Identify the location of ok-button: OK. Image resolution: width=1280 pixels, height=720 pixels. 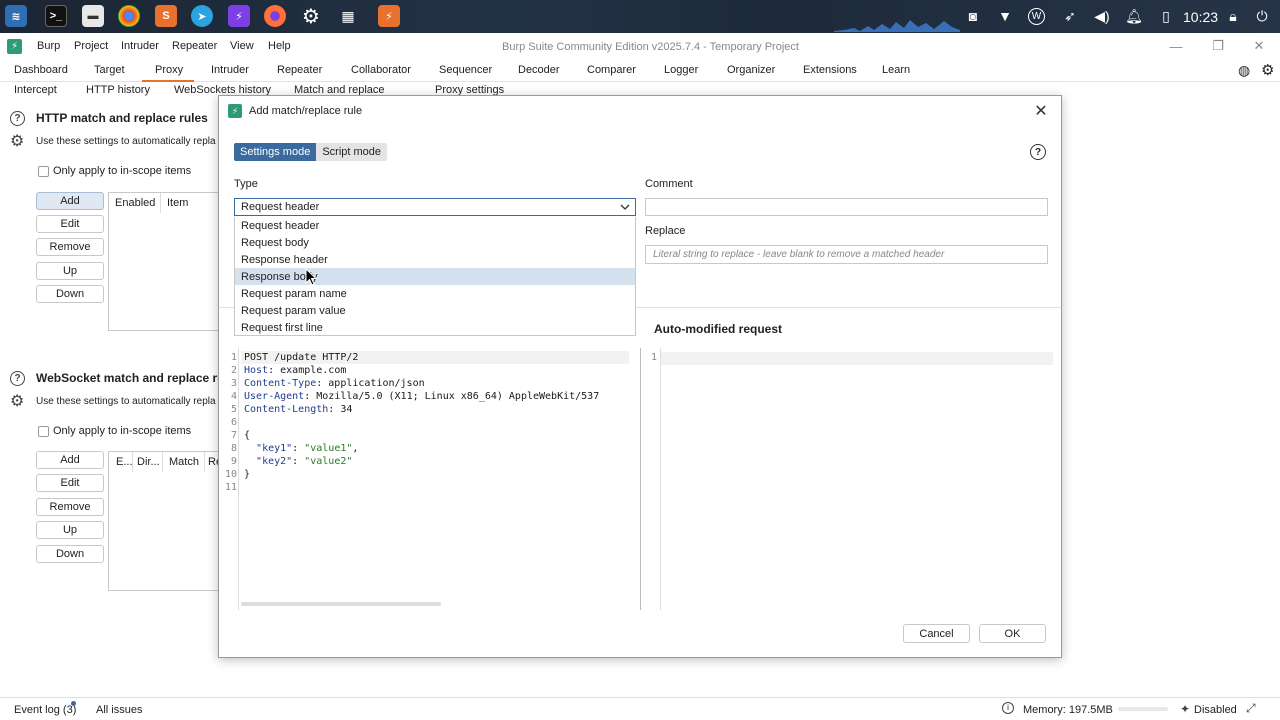
(1012, 633).